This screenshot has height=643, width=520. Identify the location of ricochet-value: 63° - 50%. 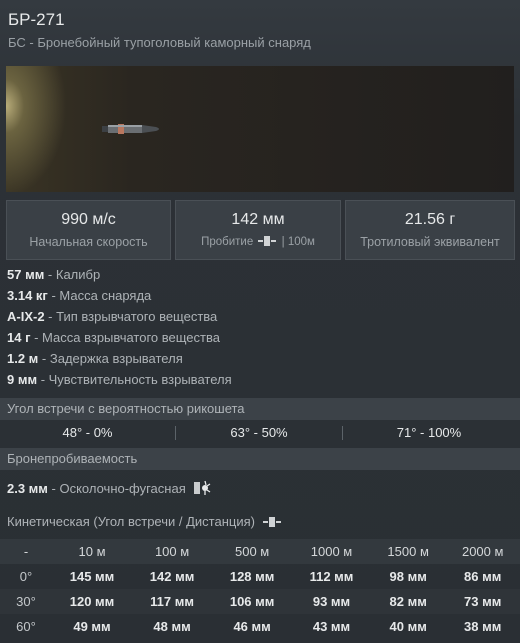
(259, 432).